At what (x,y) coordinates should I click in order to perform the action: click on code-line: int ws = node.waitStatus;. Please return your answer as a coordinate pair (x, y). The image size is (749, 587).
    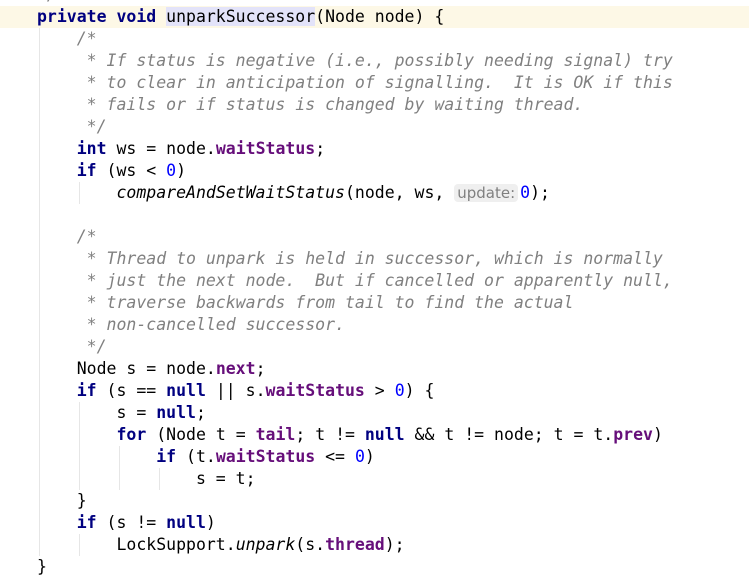
    Looking at the image, I should click on (374, 149).